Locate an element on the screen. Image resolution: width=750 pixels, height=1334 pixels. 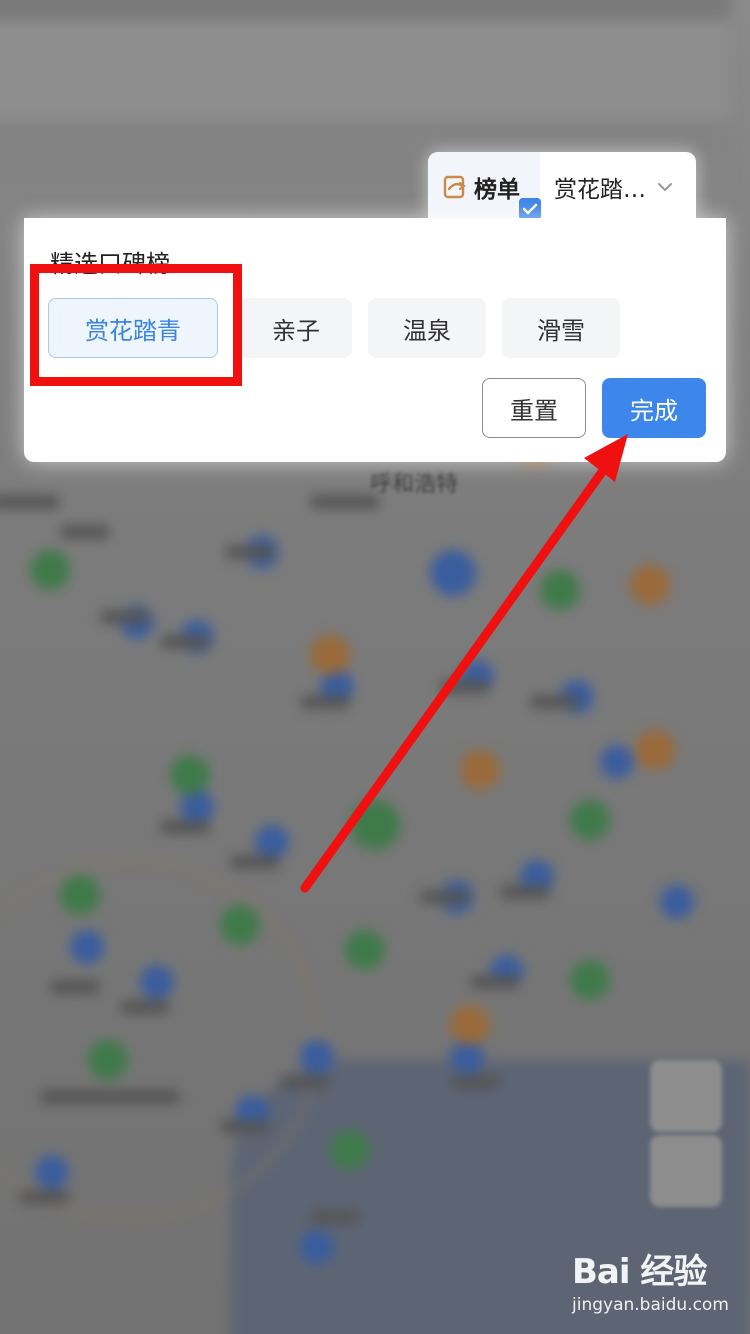
zoom-out-button is located at coordinates (686, 1171).